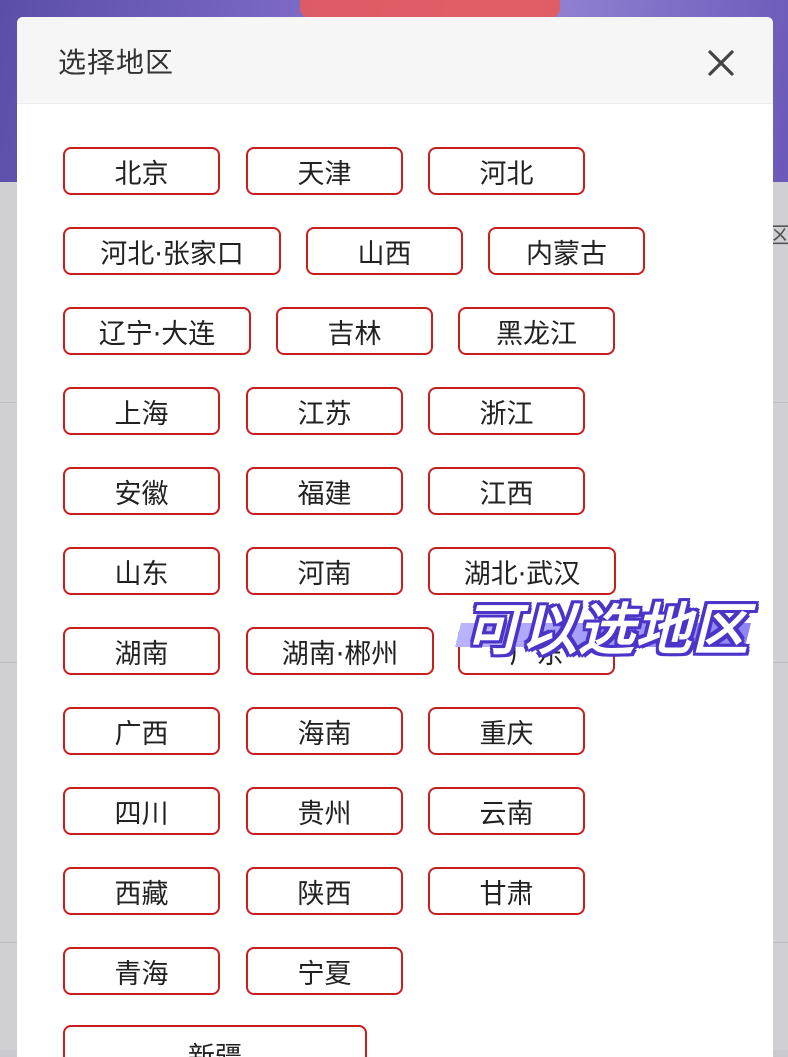  I want to click on region-chip-gansu: 甘肃, so click(506, 891).